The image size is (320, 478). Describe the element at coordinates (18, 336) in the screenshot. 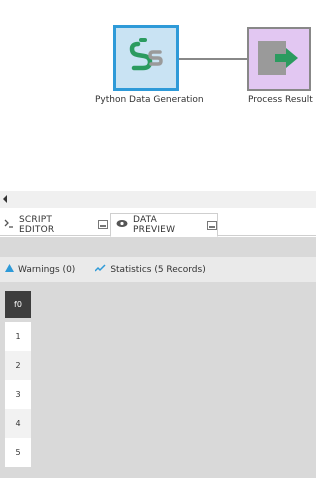

I see `table-row: 1` at that location.